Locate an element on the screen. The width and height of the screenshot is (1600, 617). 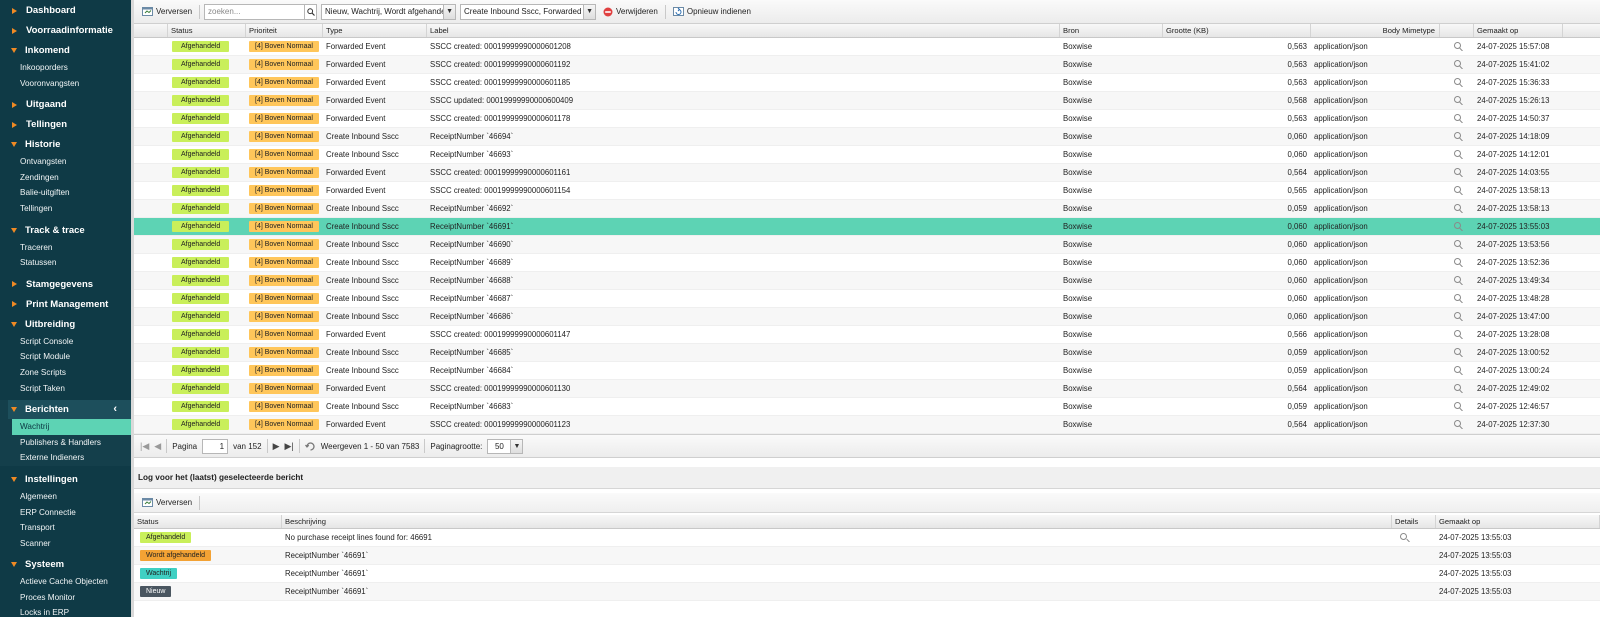
sidebar-section-uitgaand: Uitgaand is located at coordinates (65, 104).